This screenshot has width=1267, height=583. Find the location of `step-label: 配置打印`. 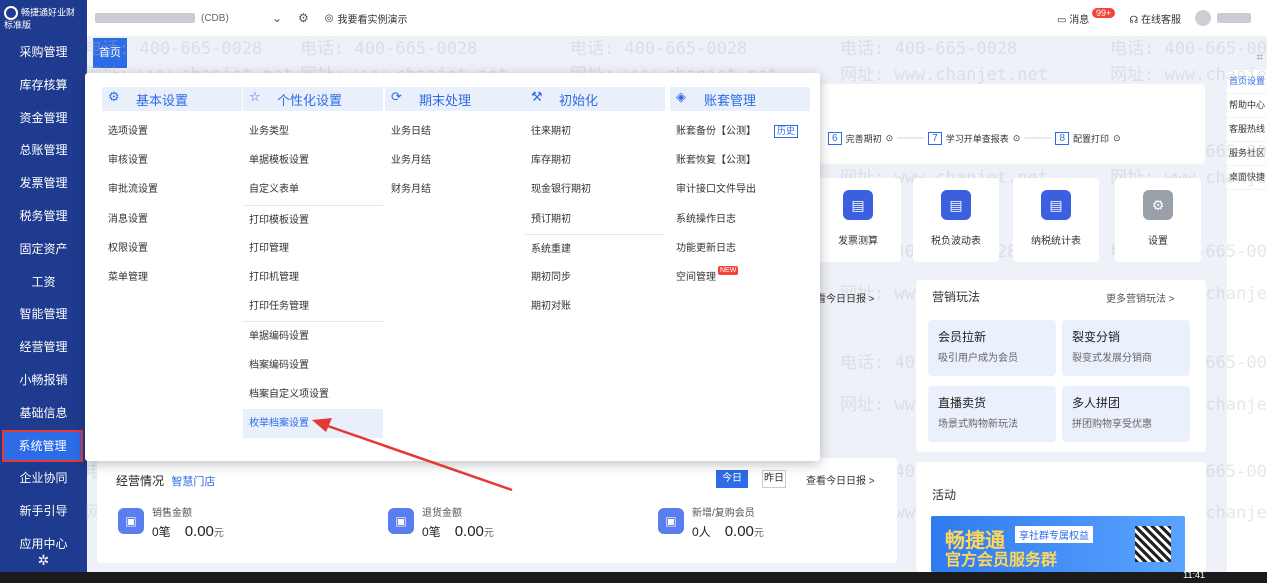

step-label: 配置打印 is located at coordinates (1091, 138).